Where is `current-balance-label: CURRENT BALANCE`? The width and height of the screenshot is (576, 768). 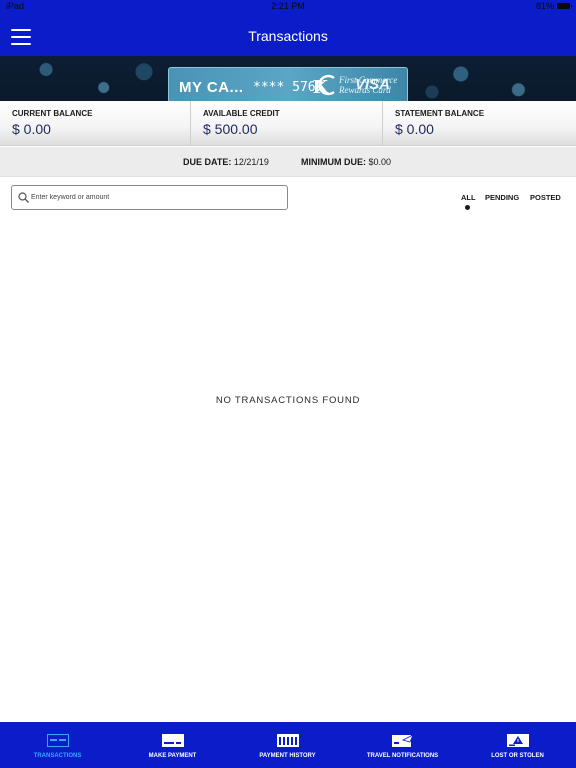 current-balance-label: CURRENT BALANCE is located at coordinates (52, 113).